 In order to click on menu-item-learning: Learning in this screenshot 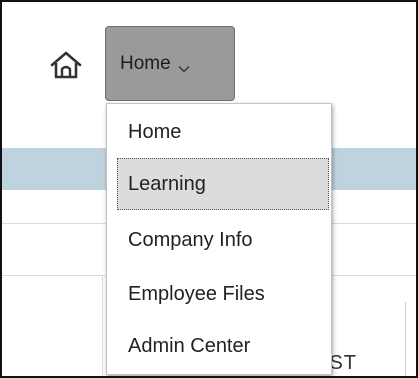, I will do `click(223, 184)`.